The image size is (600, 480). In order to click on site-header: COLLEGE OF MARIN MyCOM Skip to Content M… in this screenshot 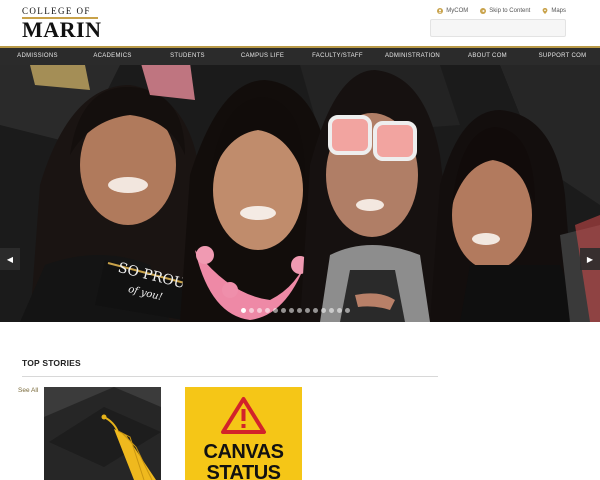, I will do `click(300, 23)`.